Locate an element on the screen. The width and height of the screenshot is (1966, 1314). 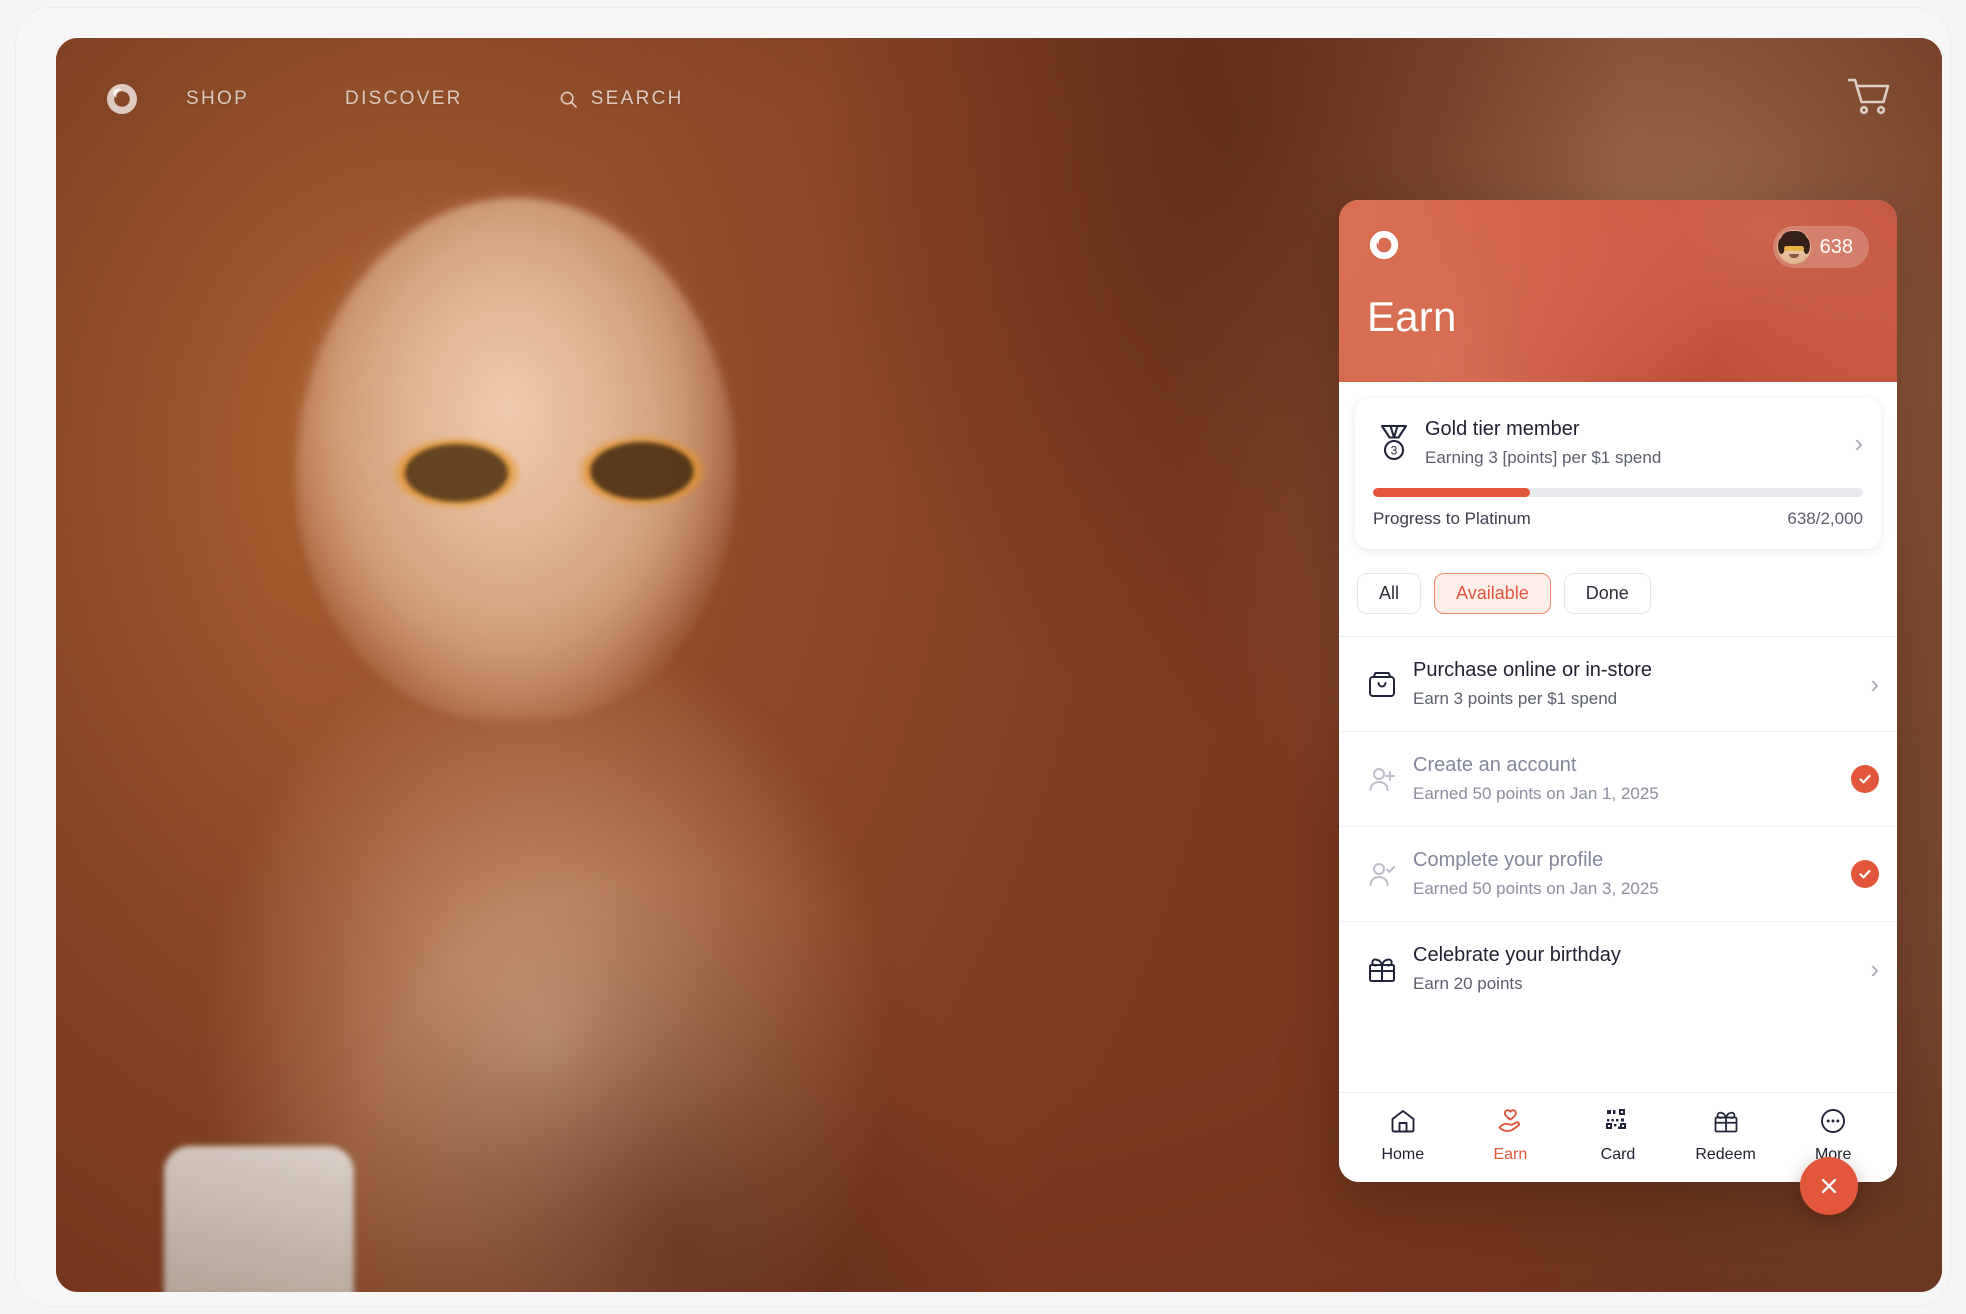
filter-chip-group: All Available Done is located at coordinates (1618, 593).